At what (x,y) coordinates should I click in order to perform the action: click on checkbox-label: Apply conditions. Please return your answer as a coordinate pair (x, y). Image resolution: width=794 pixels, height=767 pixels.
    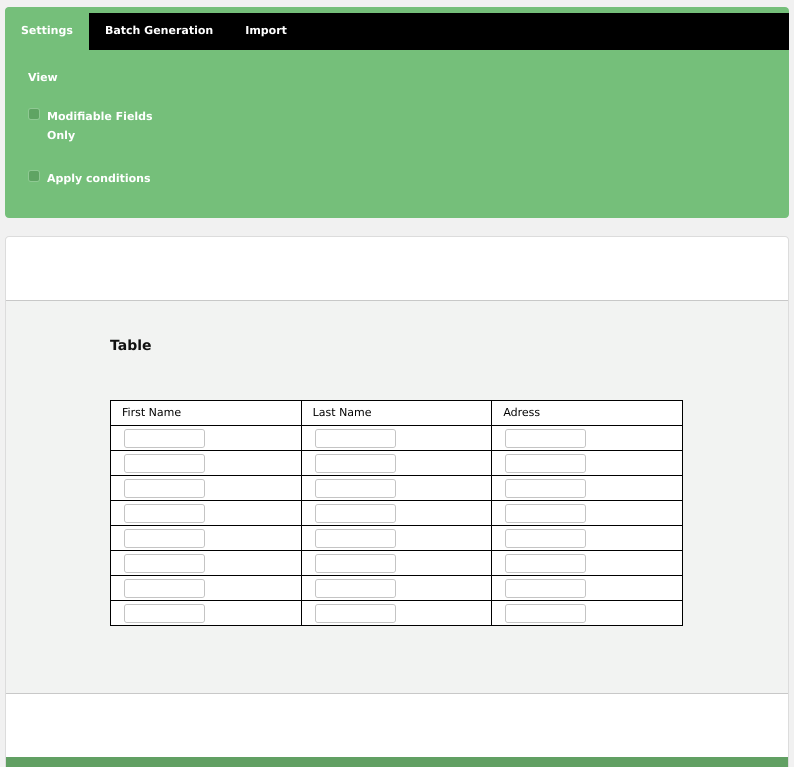
    Looking at the image, I should click on (99, 178).